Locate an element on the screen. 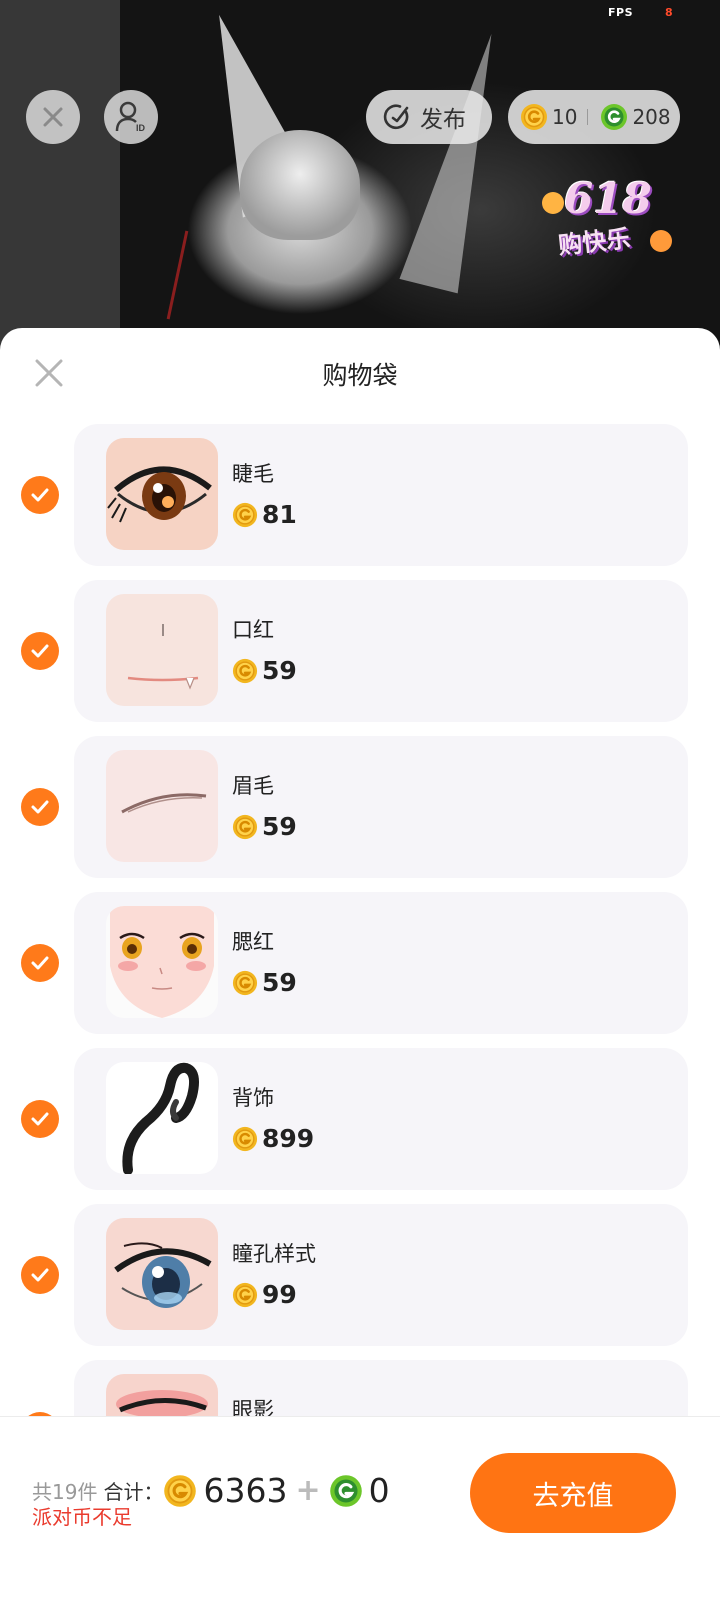  promo-badge-text: 购快乐 is located at coordinates (594, 242).